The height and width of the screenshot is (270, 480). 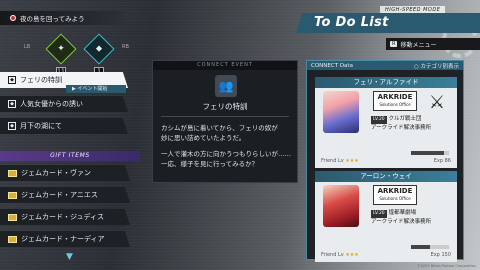 I want to click on leaf-icon: ✦, so click(x=61, y=49).